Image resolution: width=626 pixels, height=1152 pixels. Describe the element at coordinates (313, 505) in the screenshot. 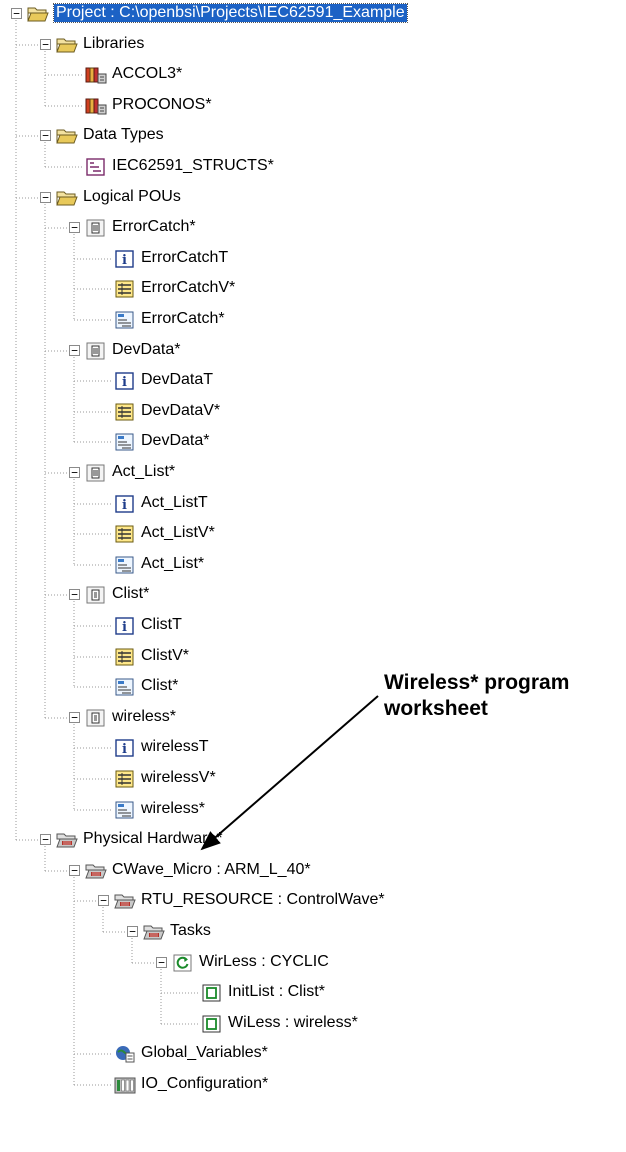

I see `tree-node: i Act_ListT` at that location.